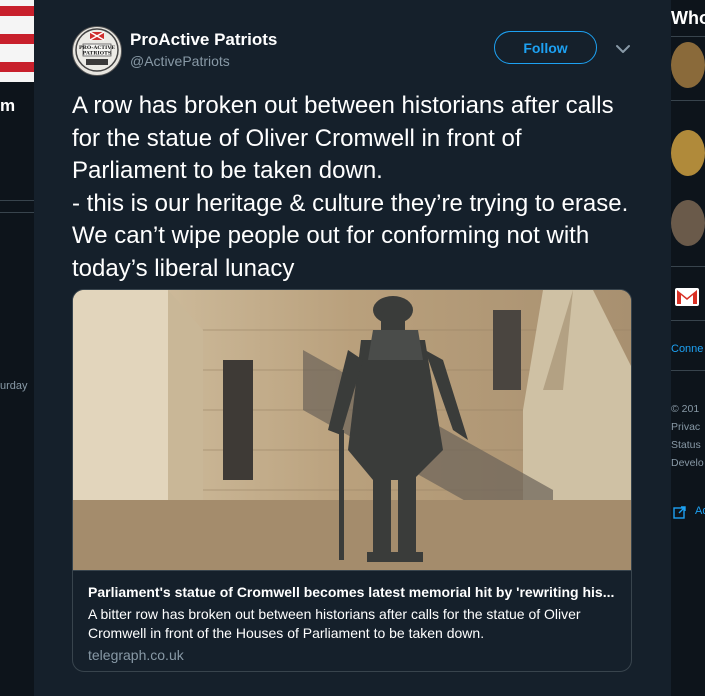 The image size is (705, 696). I want to click on connect-link-fragment: Conne, so click(687, 349).